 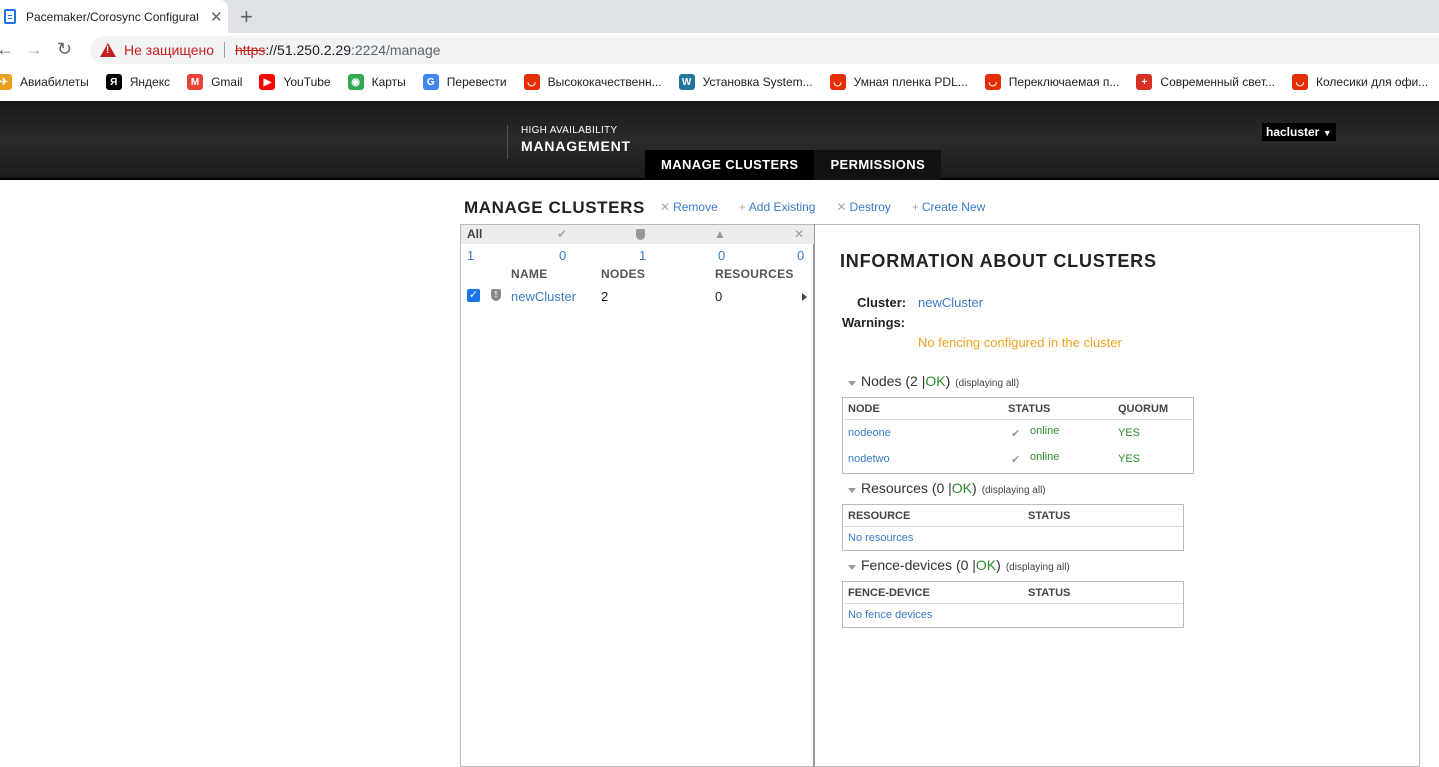 What do you see at coordinates (64, 49) in the screenshot?
I see `reload-icon: ↻` at bounding box center [64, 49].